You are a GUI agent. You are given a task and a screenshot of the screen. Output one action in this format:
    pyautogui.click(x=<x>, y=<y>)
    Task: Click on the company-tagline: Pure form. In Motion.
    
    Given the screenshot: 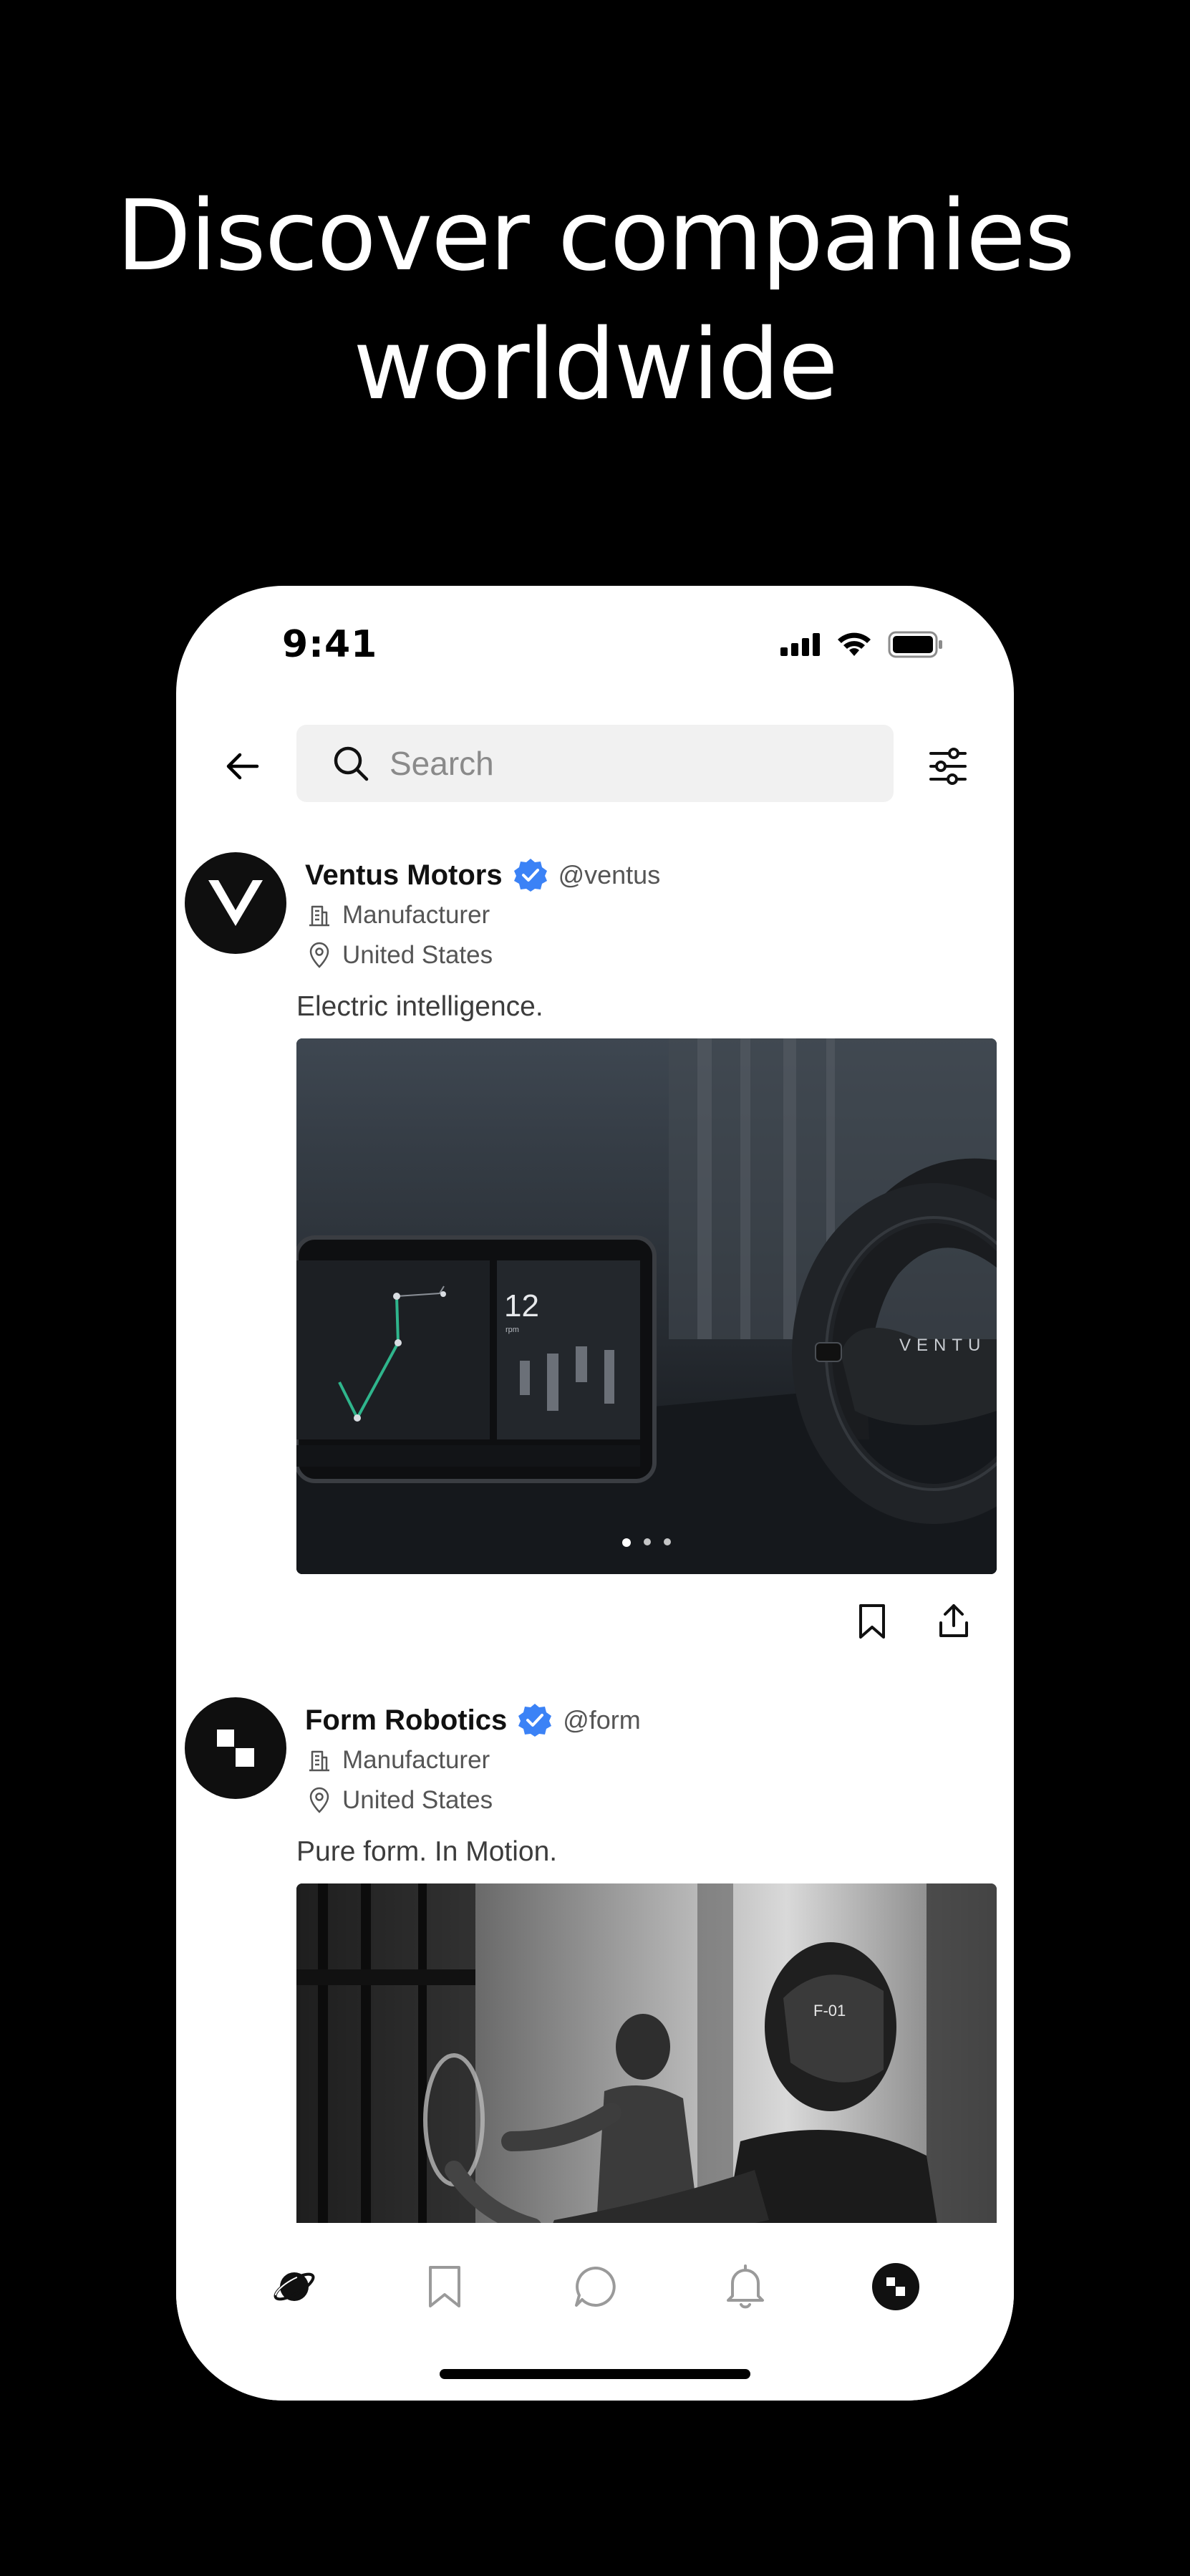 What is the action you would take?
    pyautogui.click(x=427, y=1851)
    